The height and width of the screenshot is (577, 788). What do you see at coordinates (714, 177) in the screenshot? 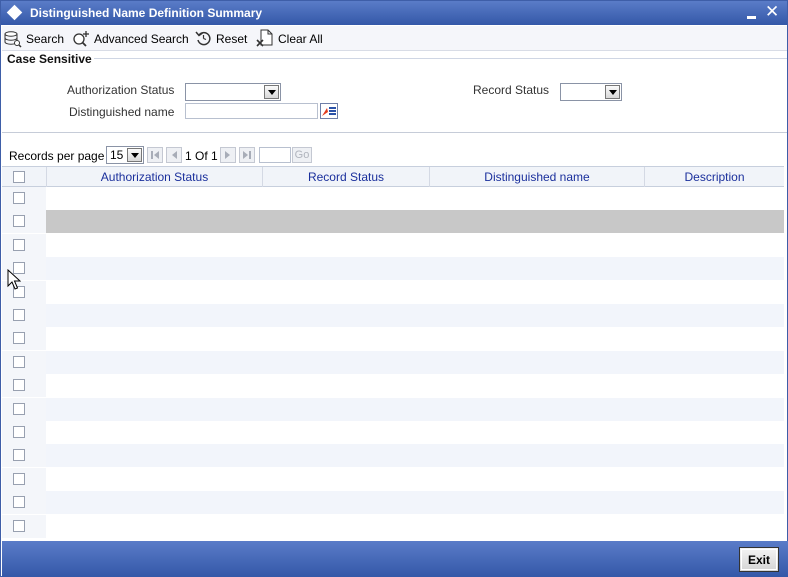
I see `column-header-description: Description` at bounding box center [714, 177].